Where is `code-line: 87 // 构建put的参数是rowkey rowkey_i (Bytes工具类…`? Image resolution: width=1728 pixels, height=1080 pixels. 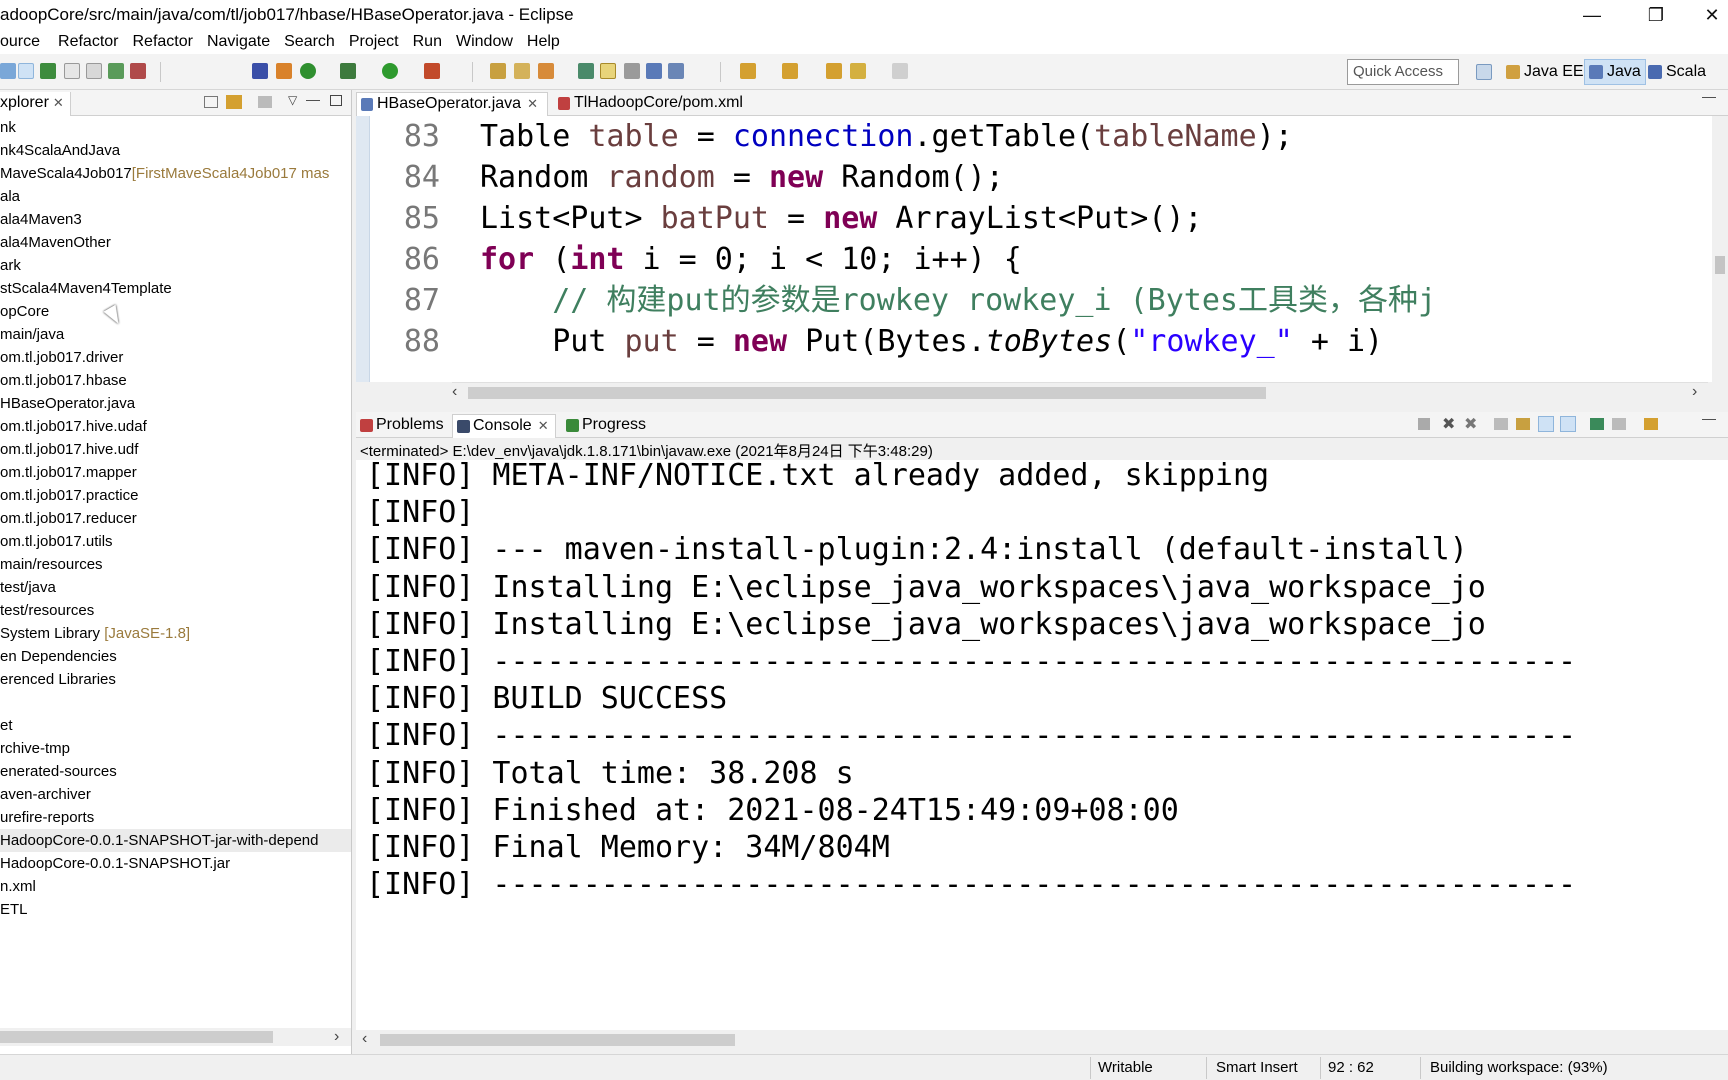
code-line: 87 // 构建put的参数是rowkey rowkey_i (Bytes工具类… is located at coordinates (1040, 300).